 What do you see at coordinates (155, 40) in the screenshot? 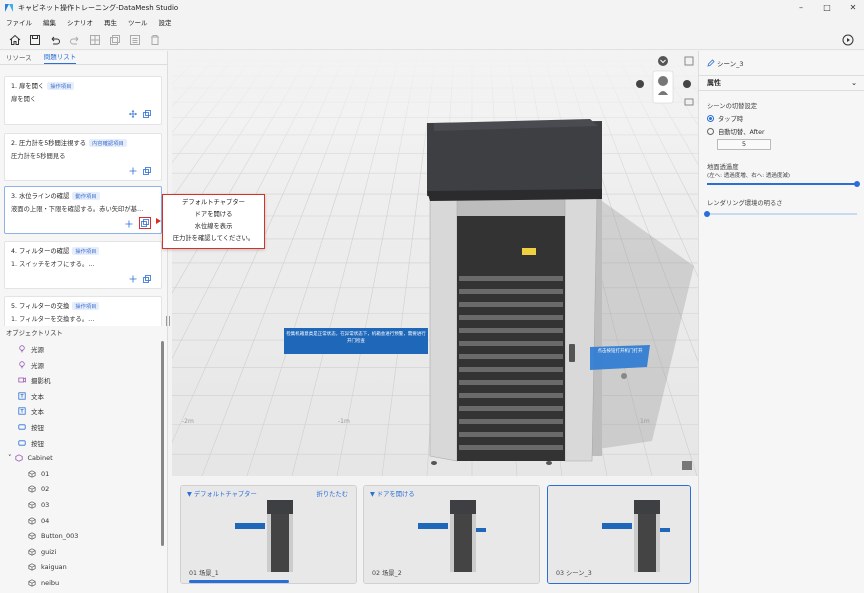
I see `delete-icon` at bounding box center [155, 40].